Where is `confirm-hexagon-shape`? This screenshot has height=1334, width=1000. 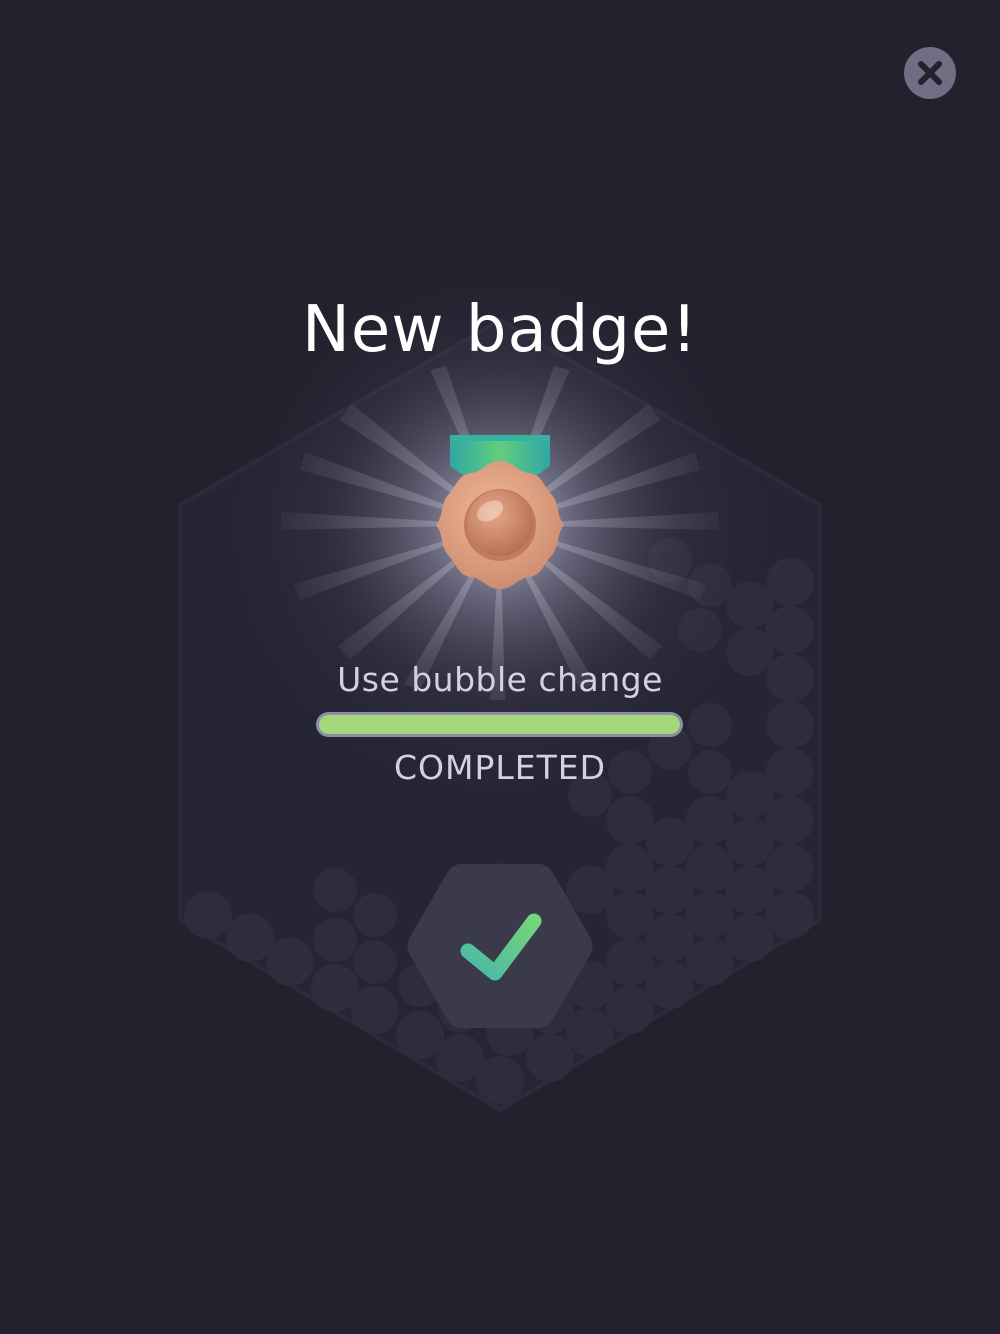 confirm-hexagon-shape is located at coordinates (500, 946).